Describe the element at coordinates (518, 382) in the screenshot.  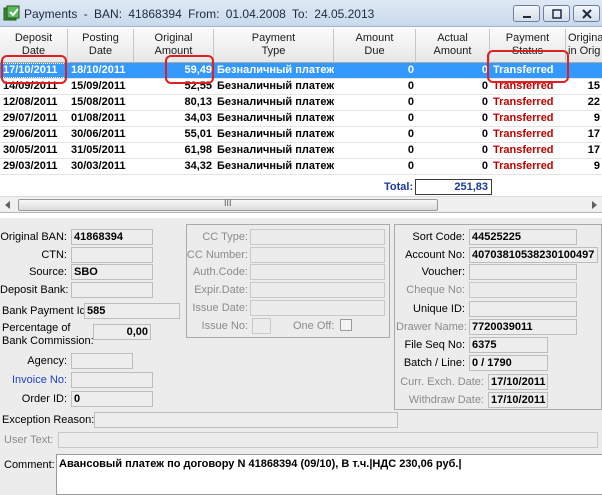
I see `curr-exch-date-field: 17/10/2011` at that location.